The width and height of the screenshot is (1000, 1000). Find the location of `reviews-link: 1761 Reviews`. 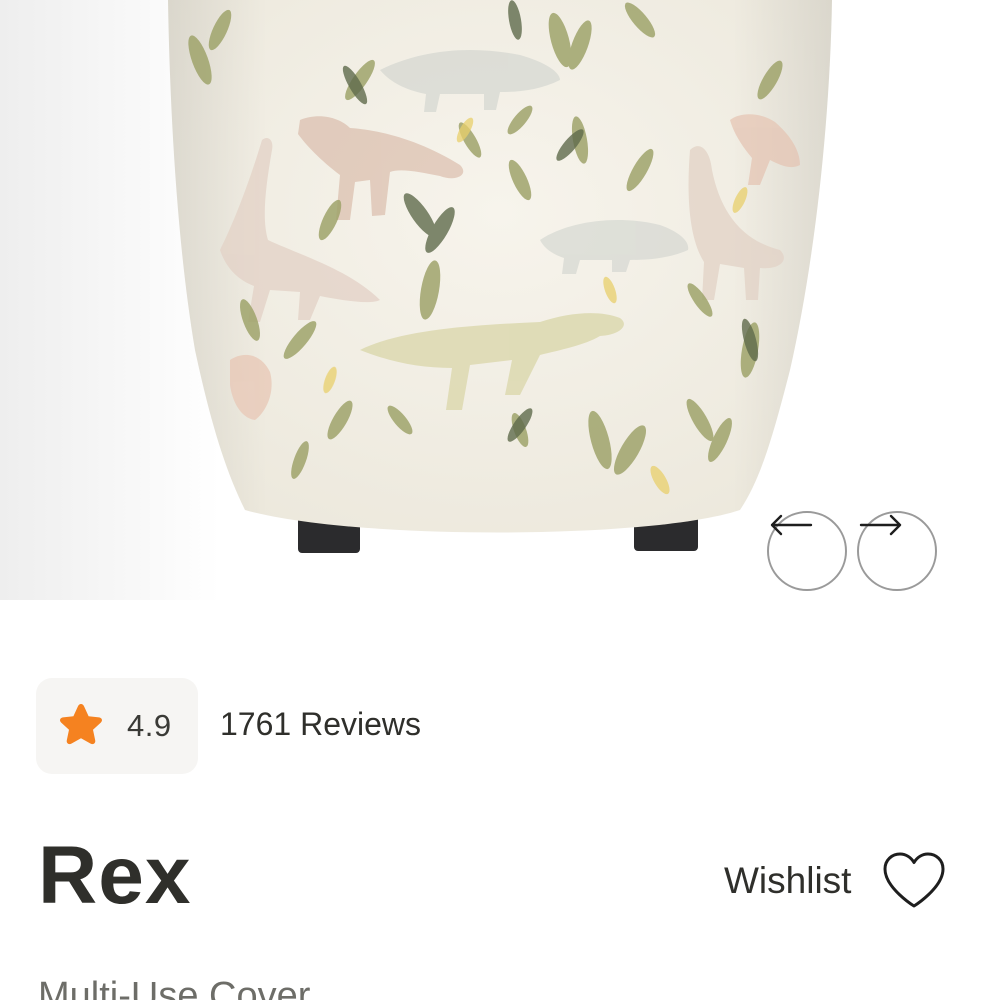

reviews-link: 1761 Reviews is located at coordinates (320, 724).